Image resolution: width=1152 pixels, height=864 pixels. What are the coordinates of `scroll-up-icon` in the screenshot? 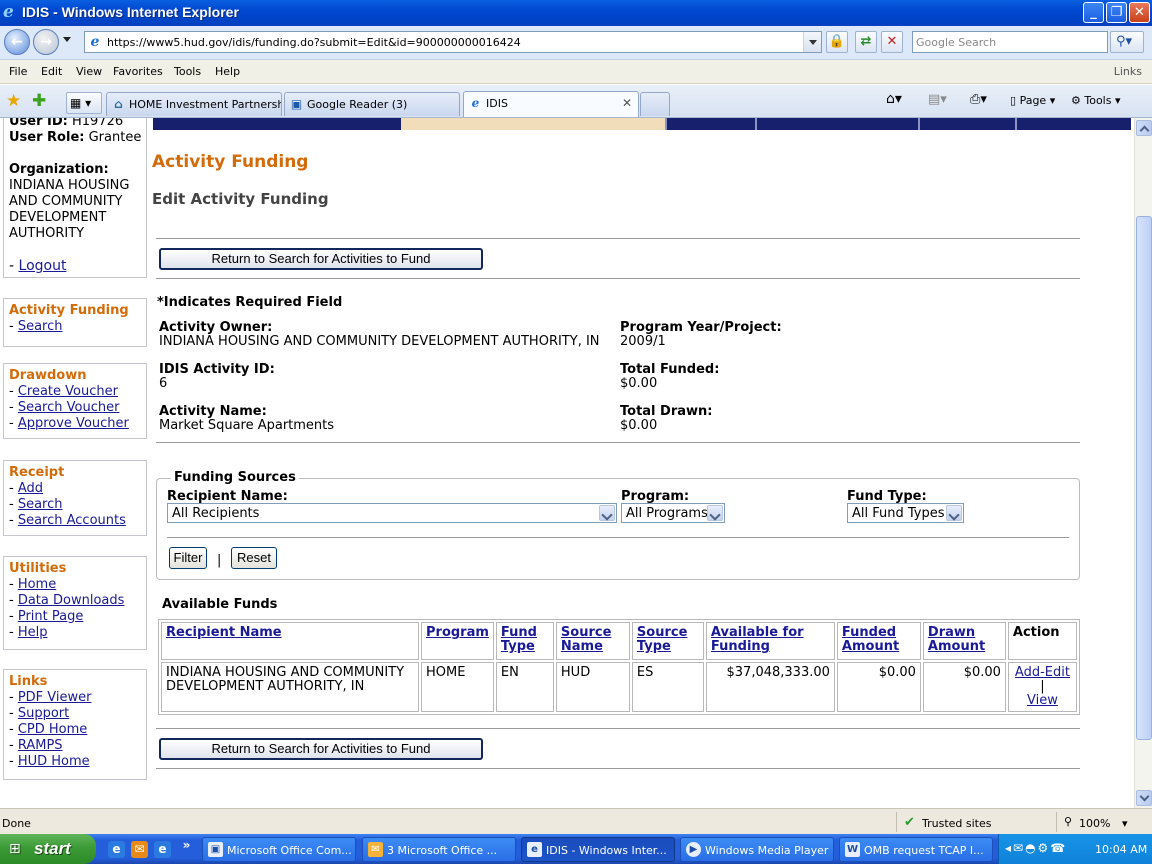 It's located at (1144, 128).